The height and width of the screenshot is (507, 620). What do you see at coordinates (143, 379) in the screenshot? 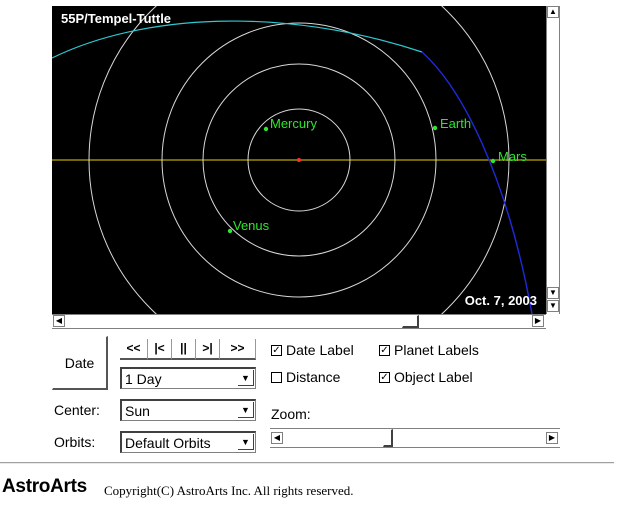
I see `step-select-value: 1 Day` at bounding box center [143, 379].